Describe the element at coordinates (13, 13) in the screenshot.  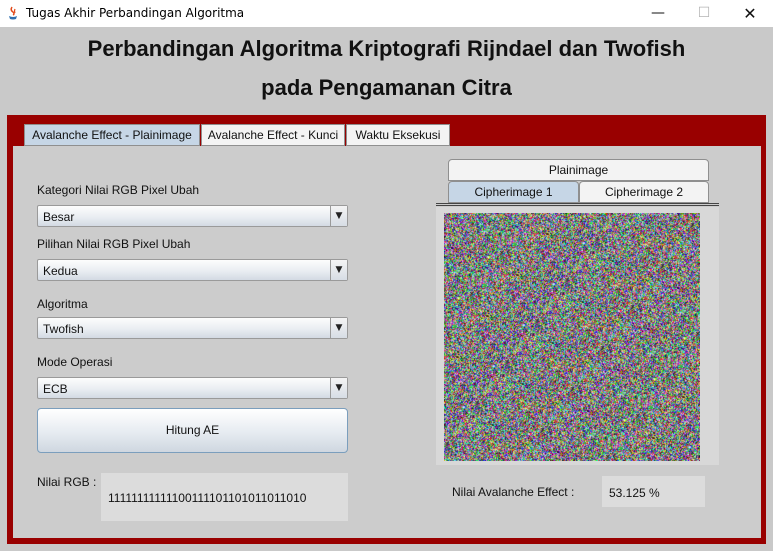
I see `java-app-icon` at that location.